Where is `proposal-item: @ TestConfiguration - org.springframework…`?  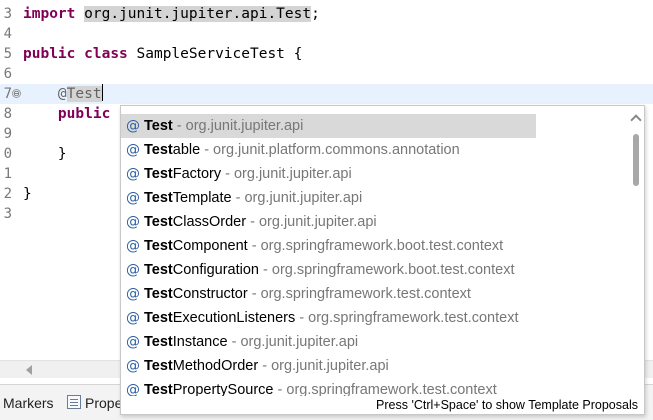
proposal-item: @ TestConfiguration - org.springframework… is located at coordinates (328, 270).